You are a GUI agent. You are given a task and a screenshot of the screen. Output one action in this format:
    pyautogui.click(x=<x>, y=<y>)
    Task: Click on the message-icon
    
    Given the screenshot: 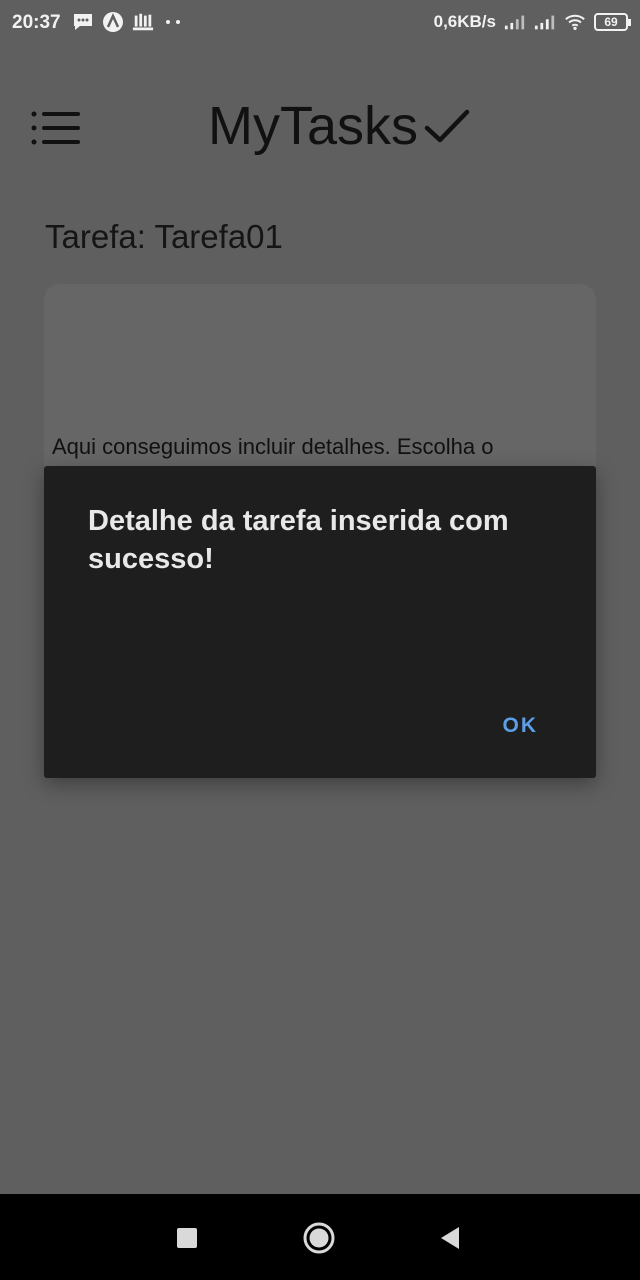 What is the action you would take?
    pyautogui.click(x=83, y=22)
    